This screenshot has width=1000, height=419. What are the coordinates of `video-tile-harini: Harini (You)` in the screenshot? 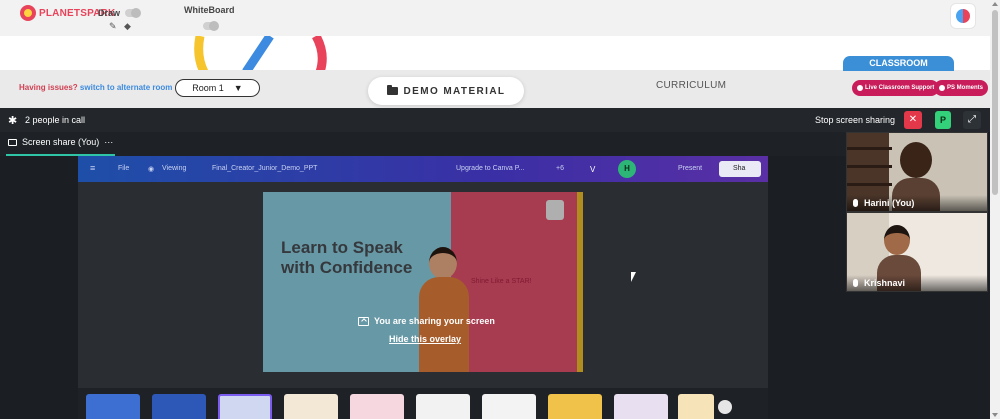 It's located at (917, 172).